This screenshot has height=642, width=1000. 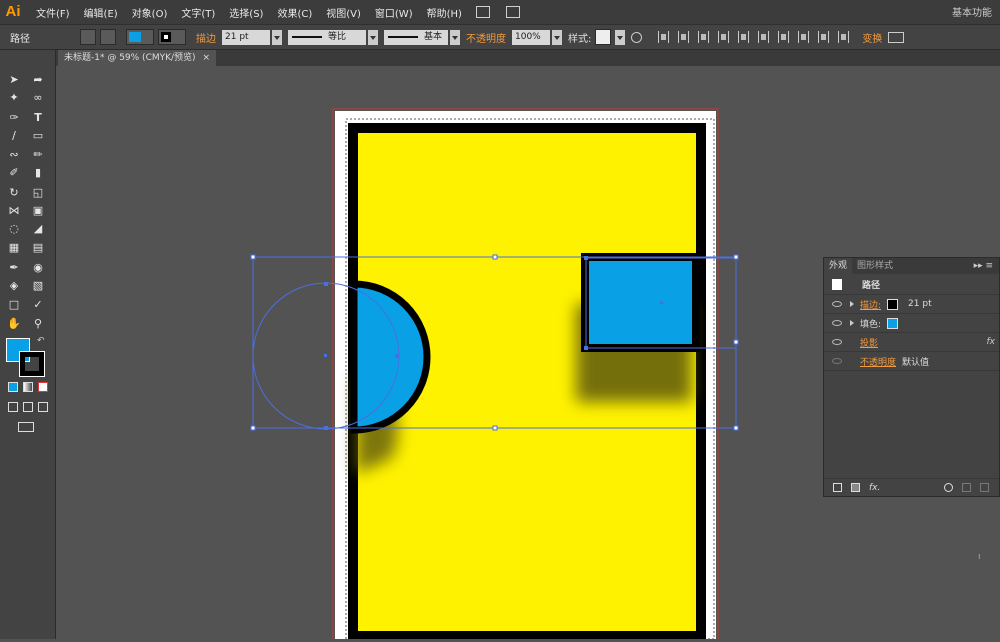 What do you see at coordinates (137, 58) in the screenshot?
I see `document-tab: 未标题-1* @ 59% (CMYK/预览) ×` at bounding box center [137, 58].